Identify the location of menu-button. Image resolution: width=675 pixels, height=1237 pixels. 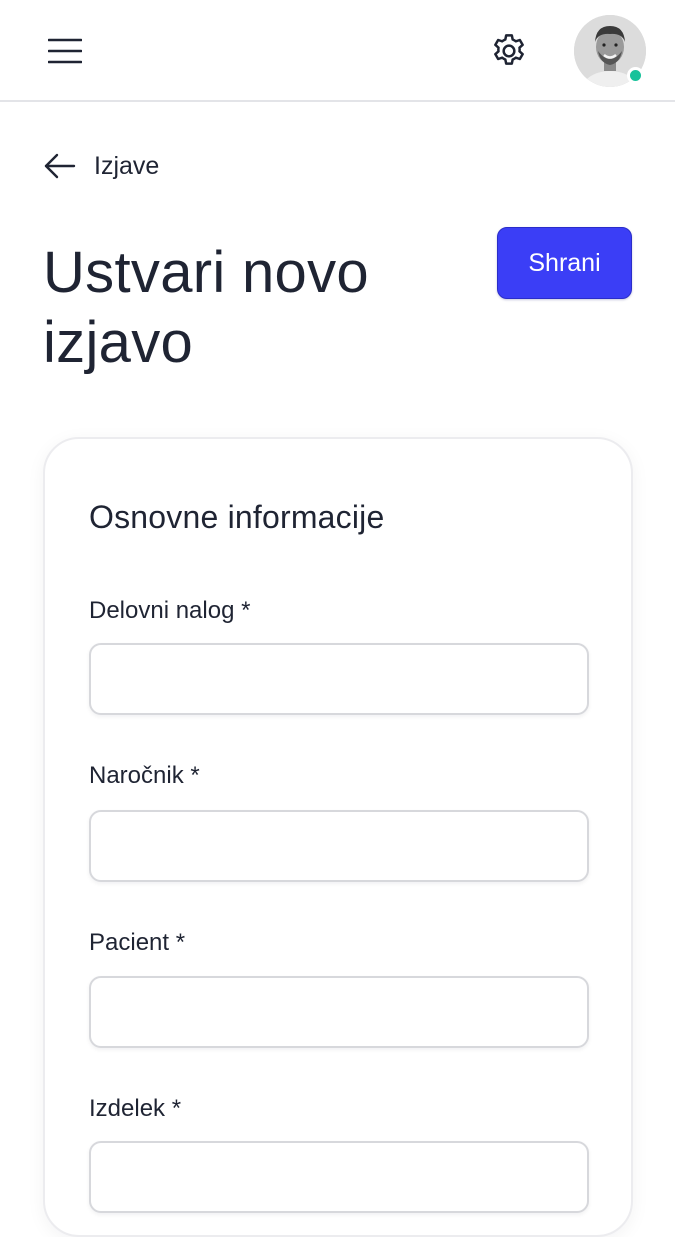
(65, 51).